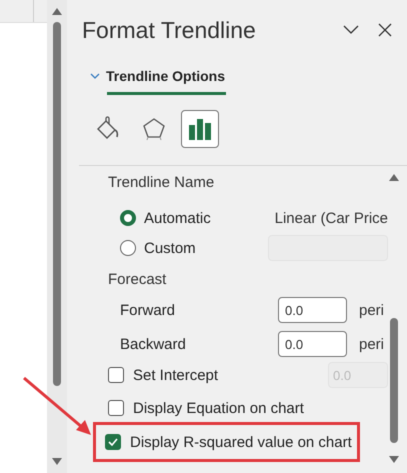 Image resolution: width=407 pixels, height=473 pixels. Describe the element at coordinates (162, 182) in the screenshot. I see `section-heading: Trendline Name` at that location.